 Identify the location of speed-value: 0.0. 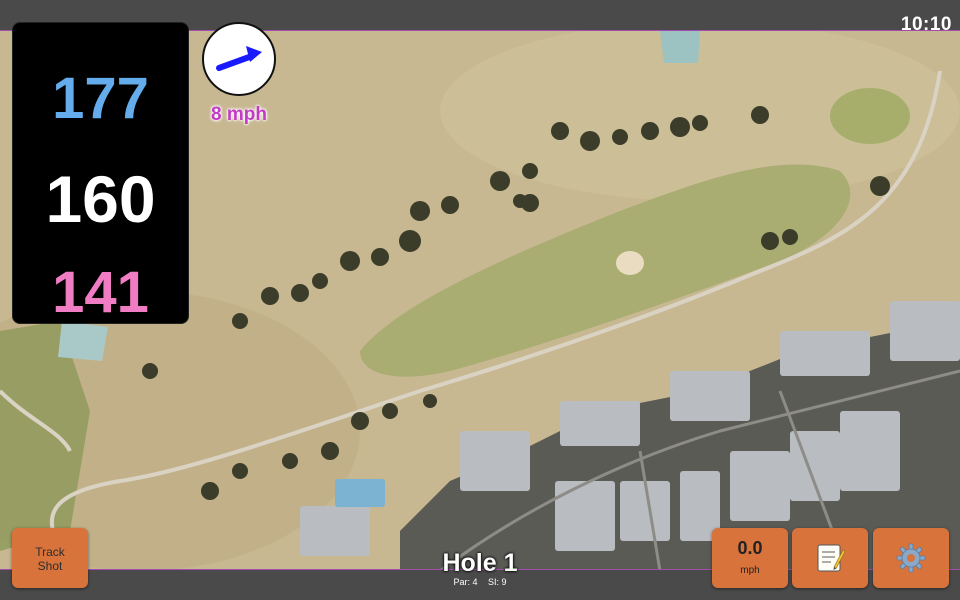
(750, 548).